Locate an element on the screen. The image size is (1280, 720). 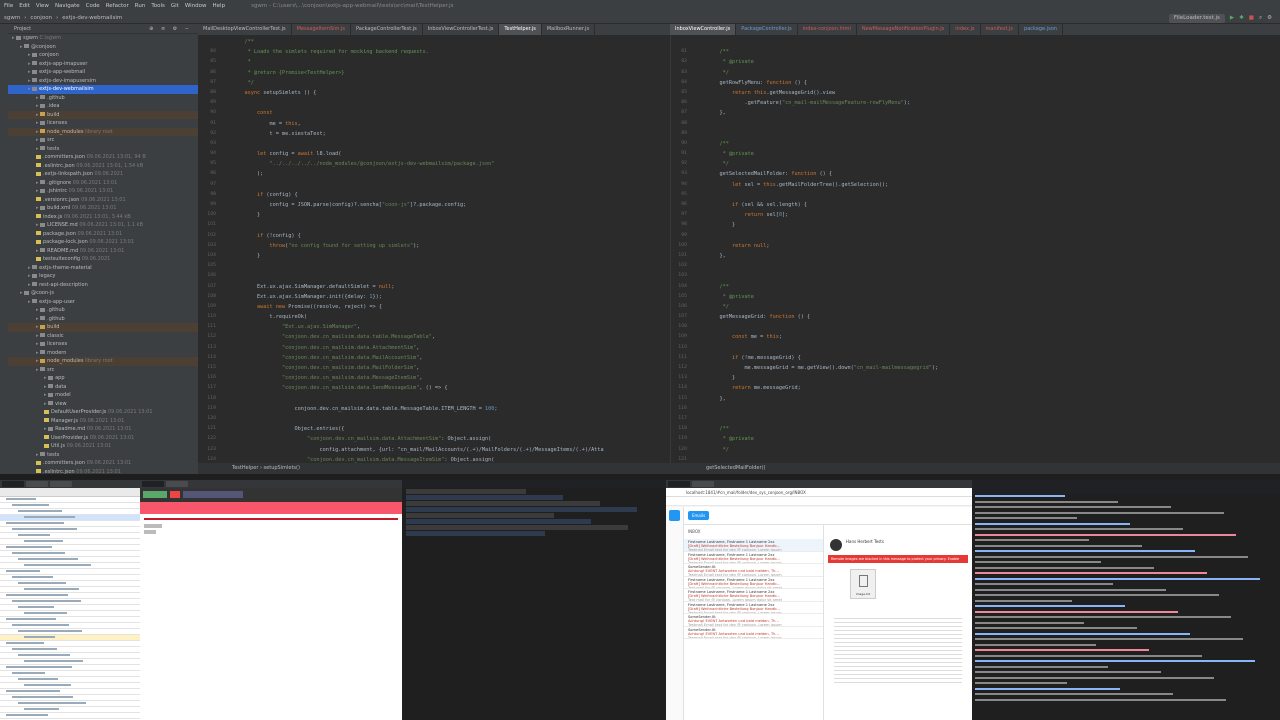
project-tree-item: ▸ build.xml 09.06.2021 13:01 is located at coordinates (103, 208).